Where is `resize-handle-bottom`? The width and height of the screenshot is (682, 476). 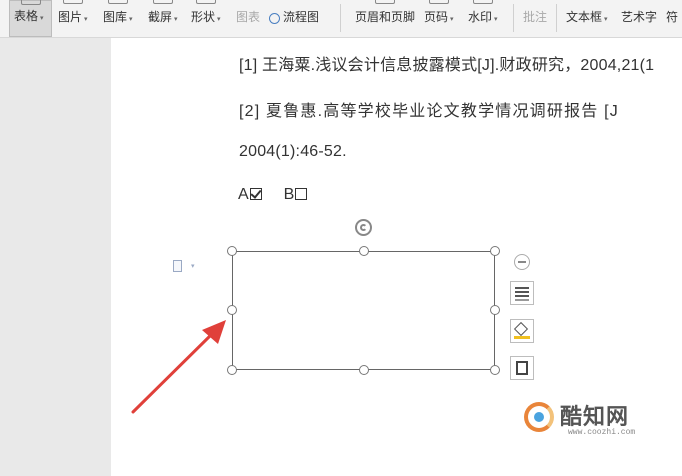 resize-handle-bottom is located at coordinates (364, 370).